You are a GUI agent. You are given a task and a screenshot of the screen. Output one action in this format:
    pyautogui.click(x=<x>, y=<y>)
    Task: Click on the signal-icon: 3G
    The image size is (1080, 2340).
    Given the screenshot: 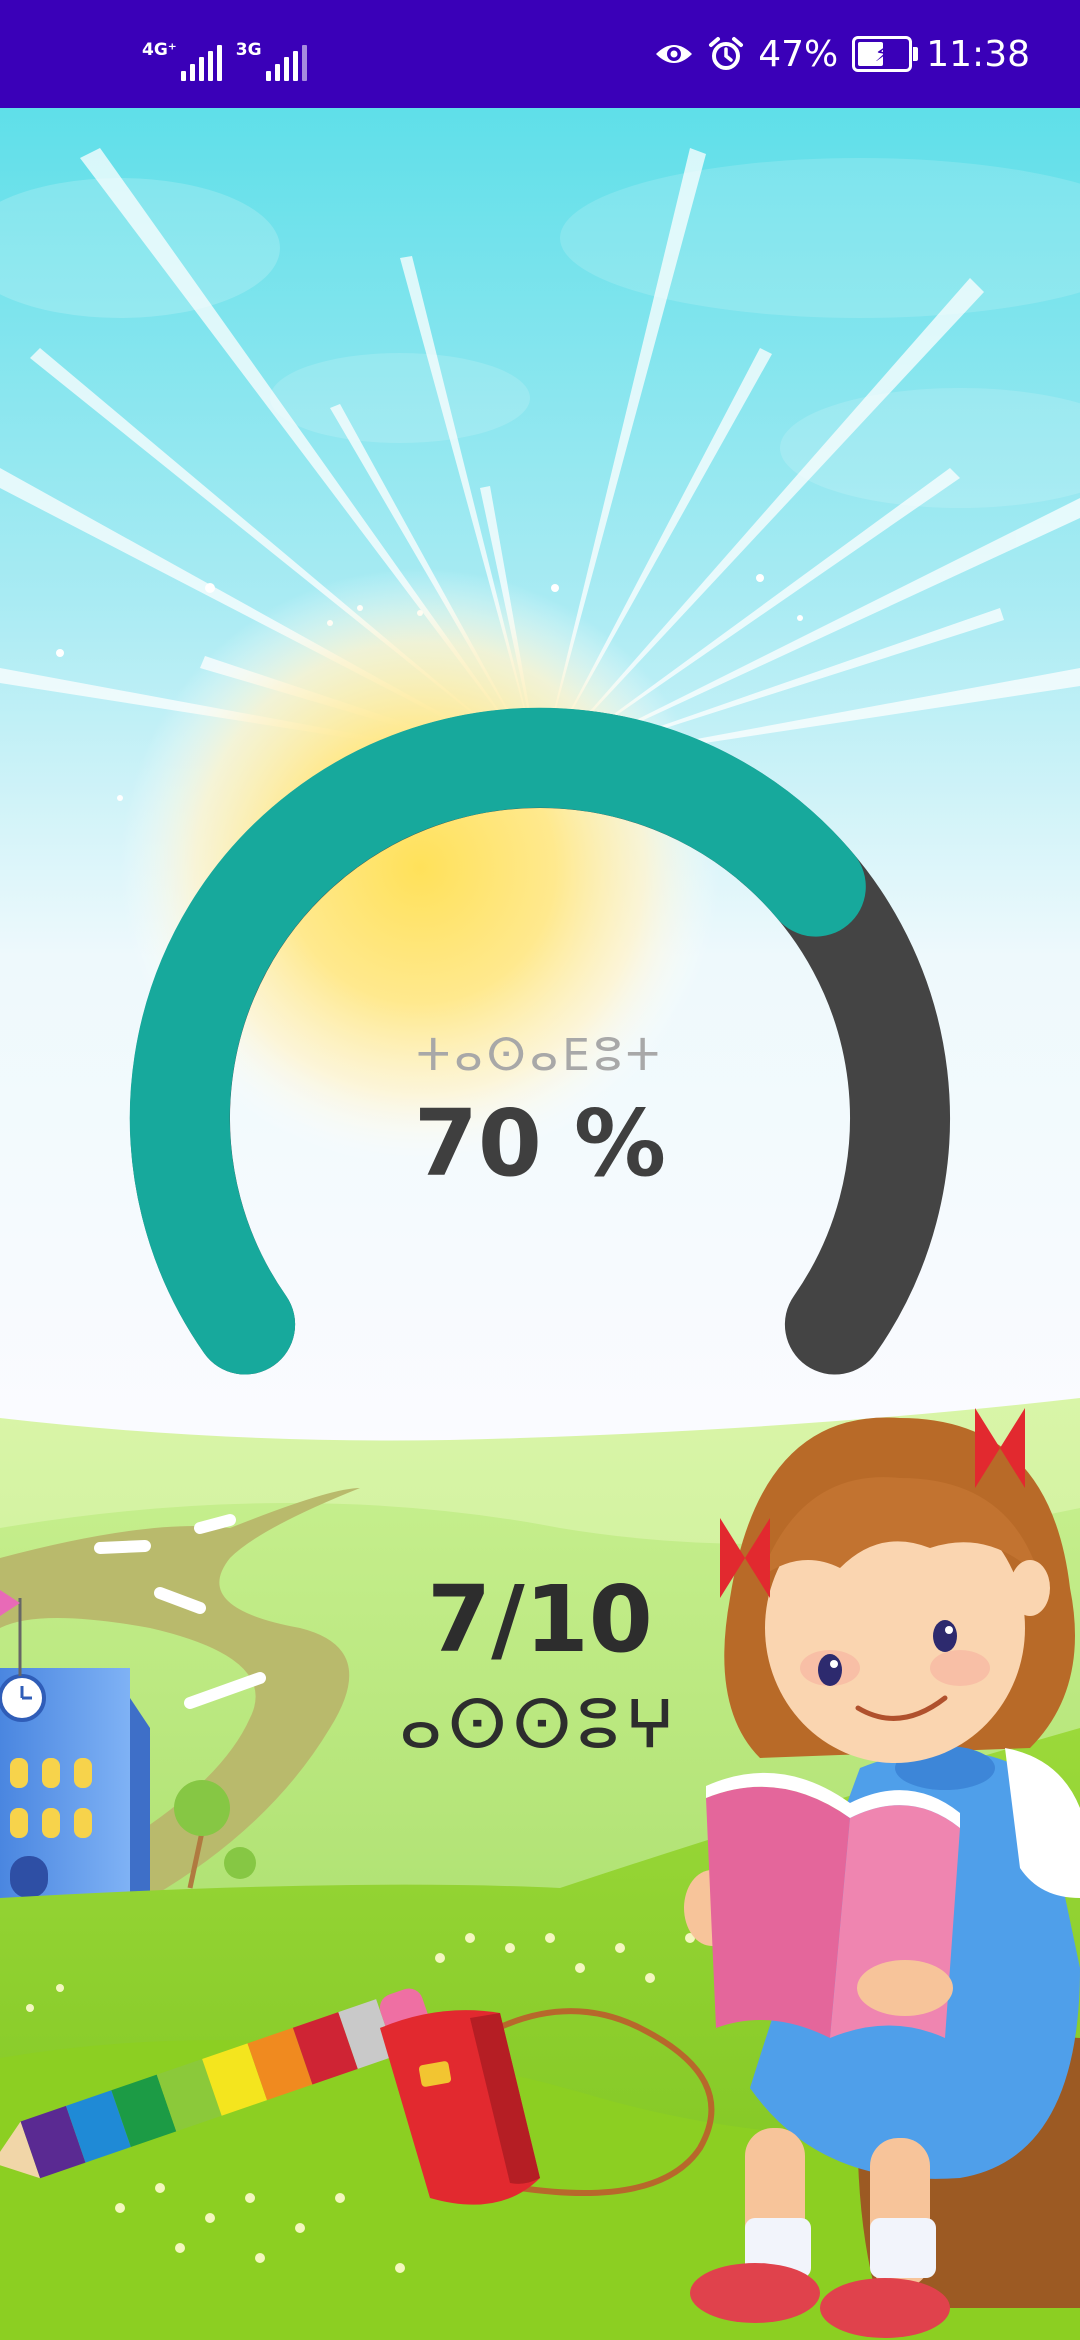 What is the action you would take?
    pyautogui.click(x=271, y=61)
    